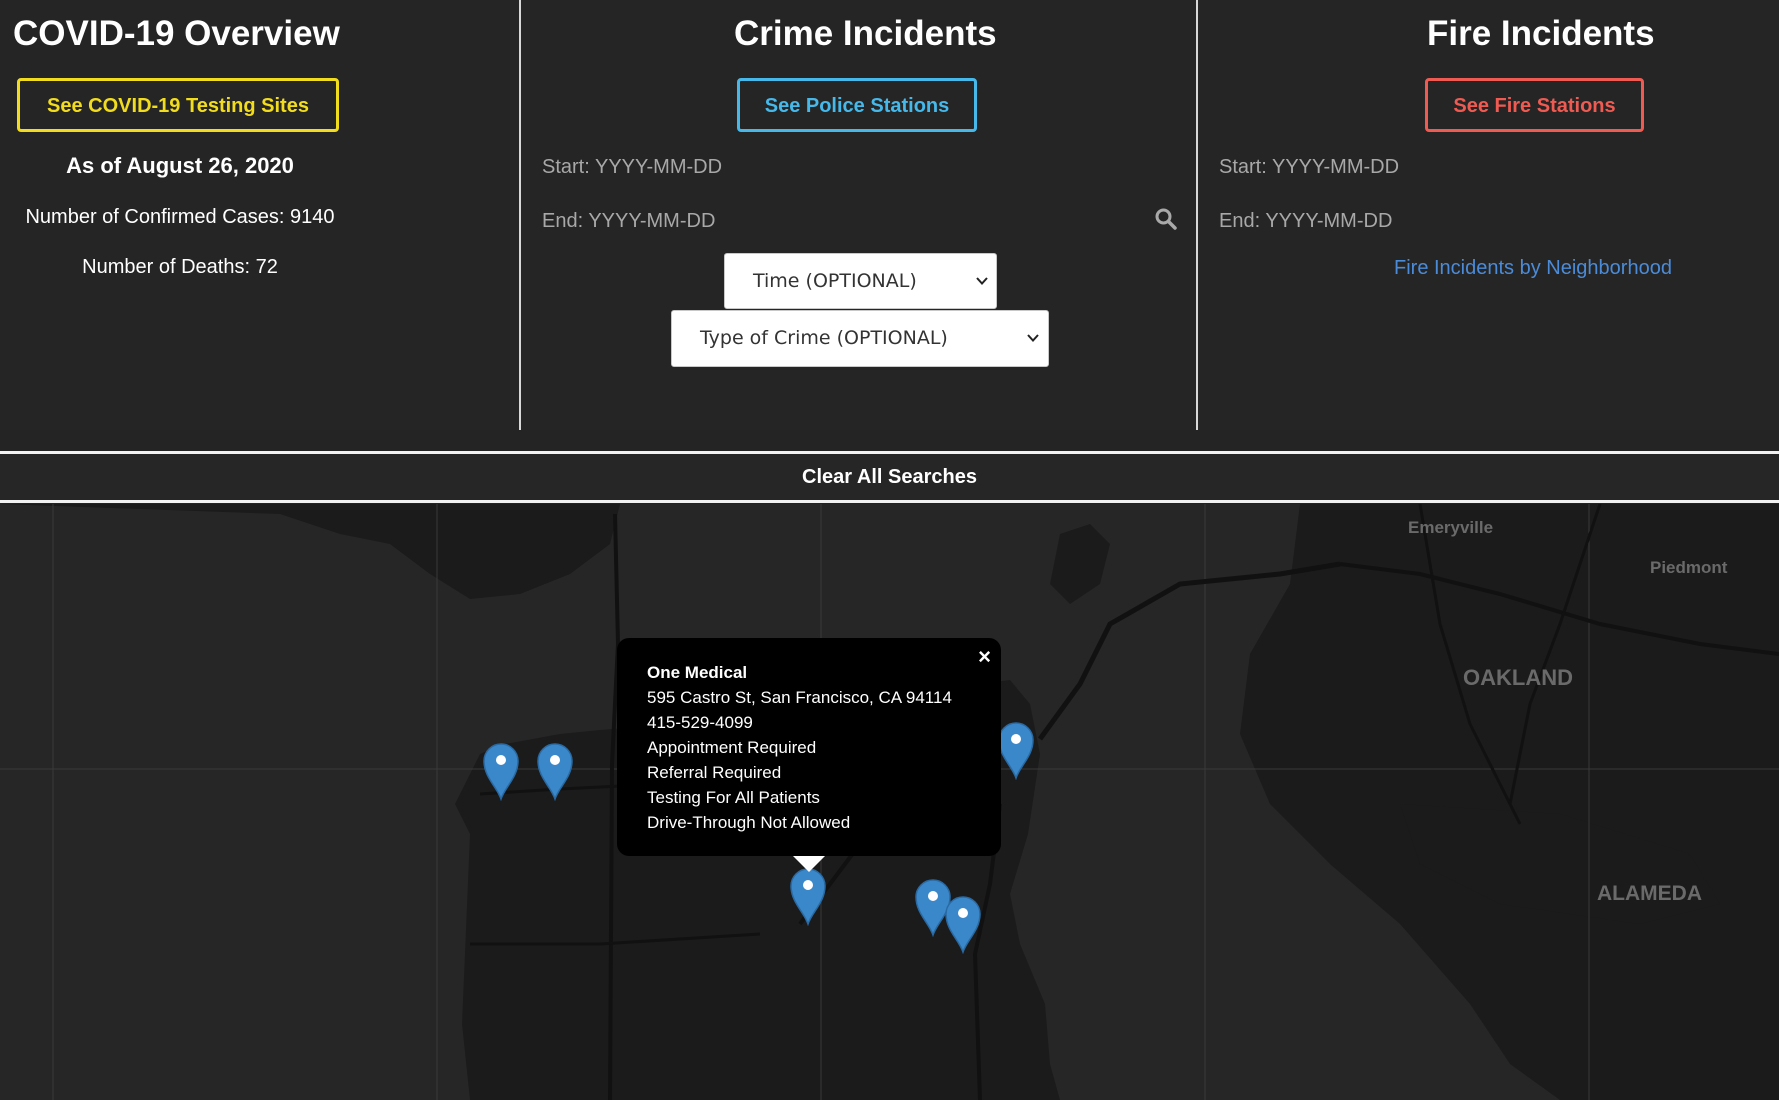 Image resolution: width=1779 pixels, height=1100 pixels. What do you see at coordinates (732, 747) in the screenshot?
I see `popup-appointment: Appointment Required` at bounding box center [732, 747].